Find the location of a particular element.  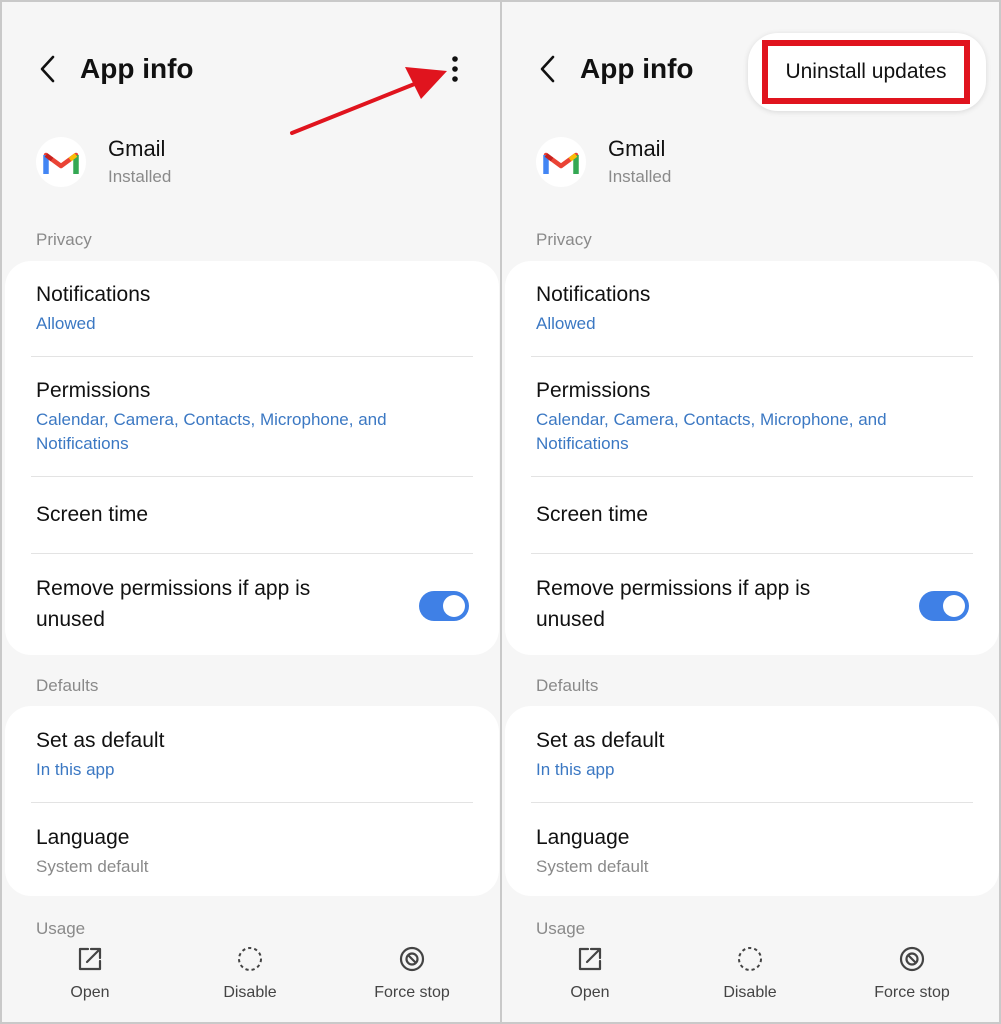

overflow-menu: Uninstall updates is located at coordinates (867, 72).